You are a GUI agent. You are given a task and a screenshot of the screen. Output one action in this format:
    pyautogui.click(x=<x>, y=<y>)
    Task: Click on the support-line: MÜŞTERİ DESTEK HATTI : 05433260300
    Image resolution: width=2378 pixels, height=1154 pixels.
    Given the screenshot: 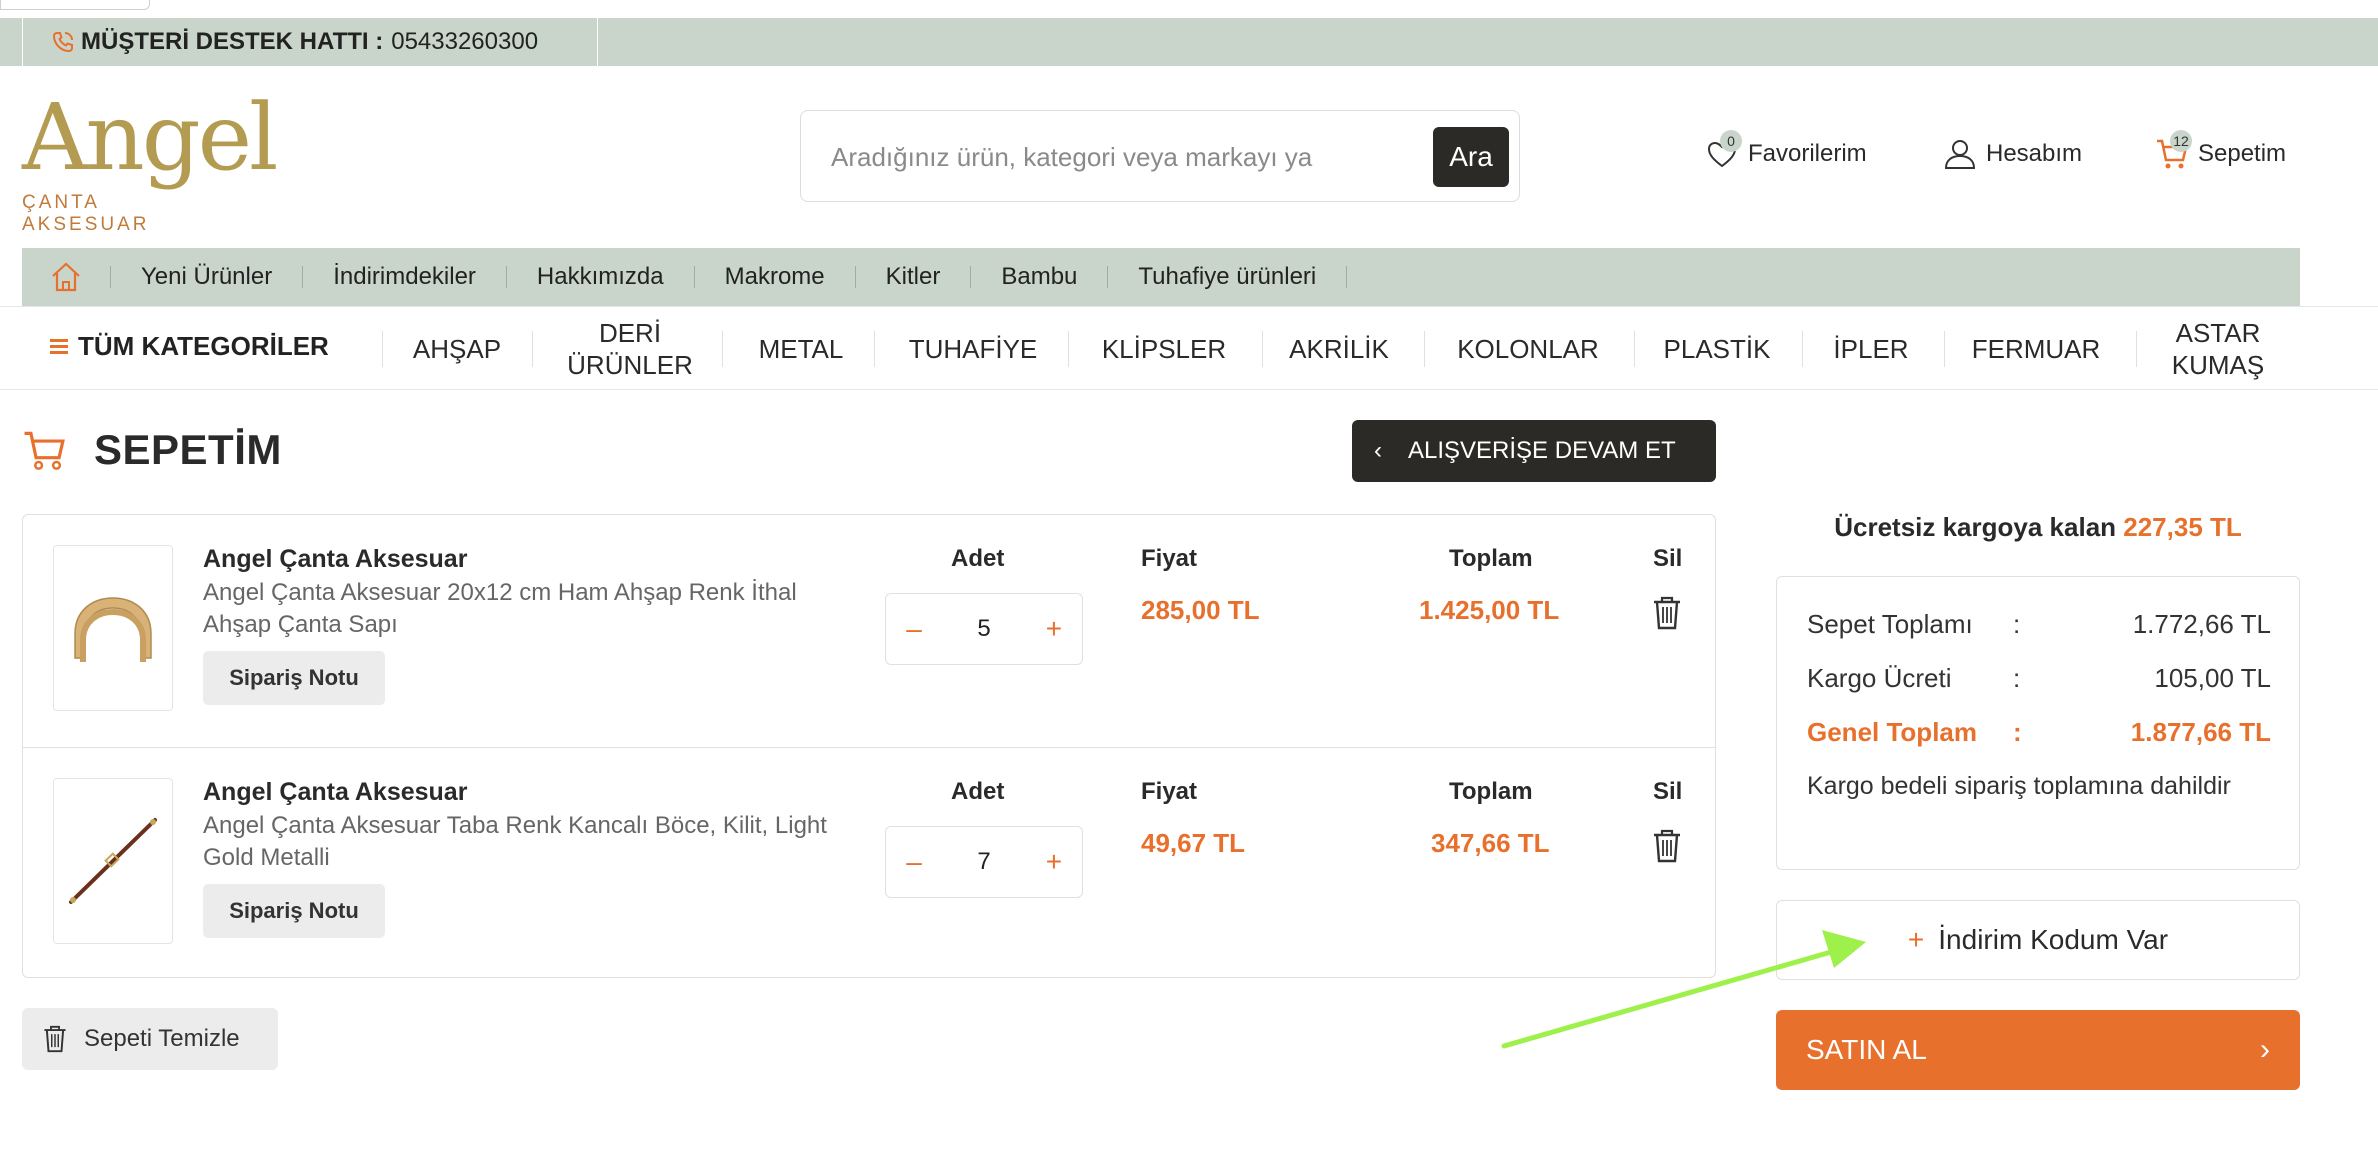 What is the action you would take?
    pyautogui.click(x=310, y=42)
    